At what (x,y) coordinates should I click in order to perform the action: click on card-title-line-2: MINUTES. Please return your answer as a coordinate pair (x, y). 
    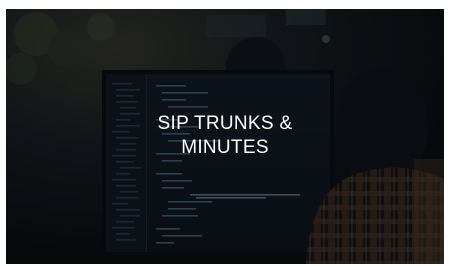
    Looking at the image, I should click on (225, 147).